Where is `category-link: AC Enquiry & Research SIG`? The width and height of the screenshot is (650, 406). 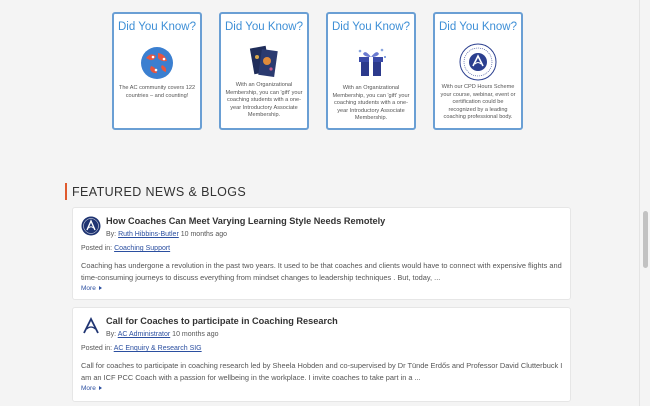 category-link: AC Enquiry & Research SIG is located at coordinates (158, 348).